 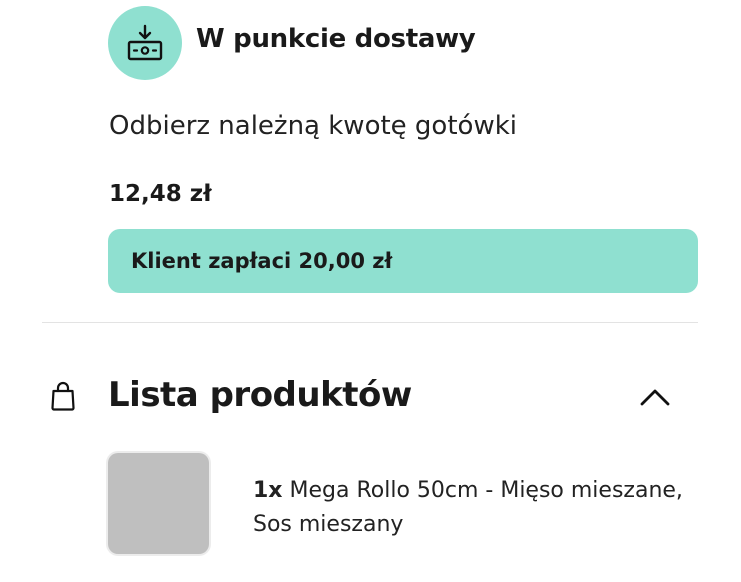 What do you see at coordinates (260, 395) in the screenshot?
I see `product-list-title: Lista produktów` at bounding box center [260, 395].